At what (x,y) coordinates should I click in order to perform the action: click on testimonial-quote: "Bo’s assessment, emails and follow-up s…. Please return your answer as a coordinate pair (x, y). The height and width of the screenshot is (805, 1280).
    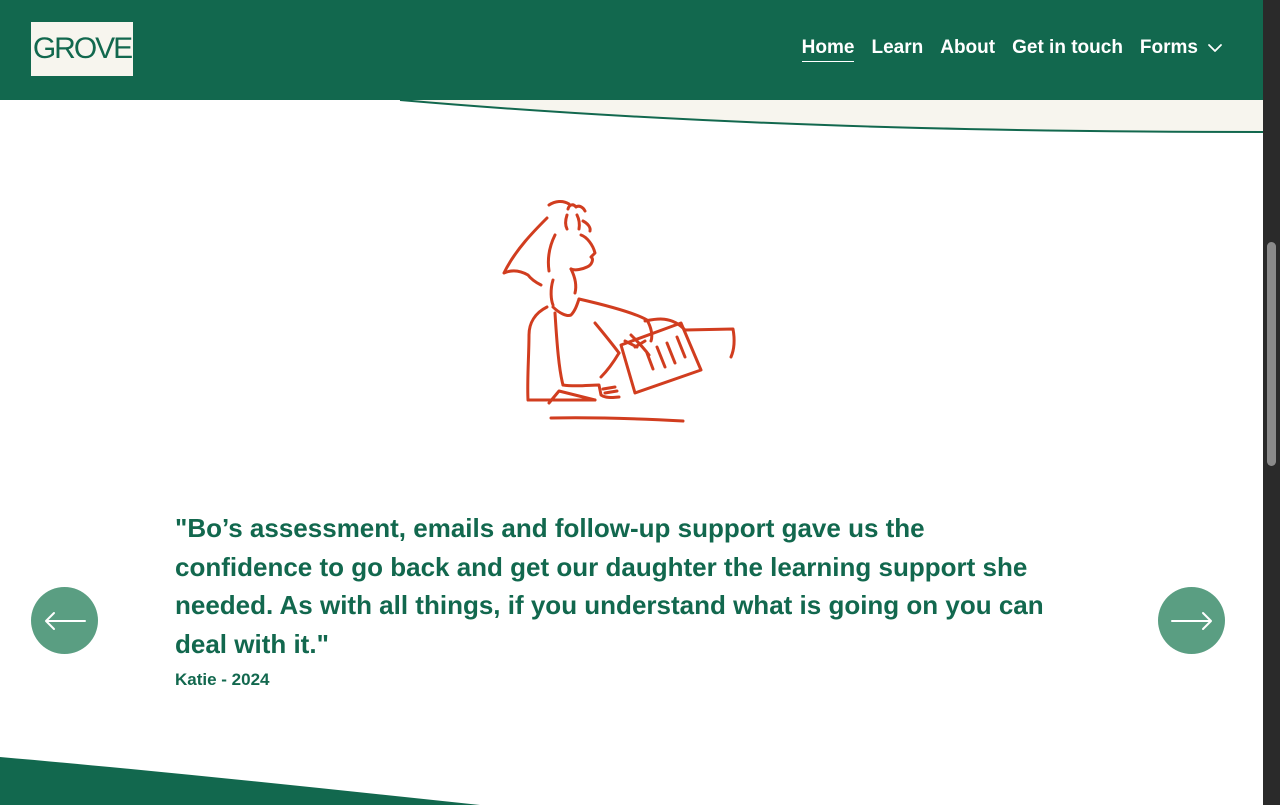
    Looking at the image, I should click on (609, 586).